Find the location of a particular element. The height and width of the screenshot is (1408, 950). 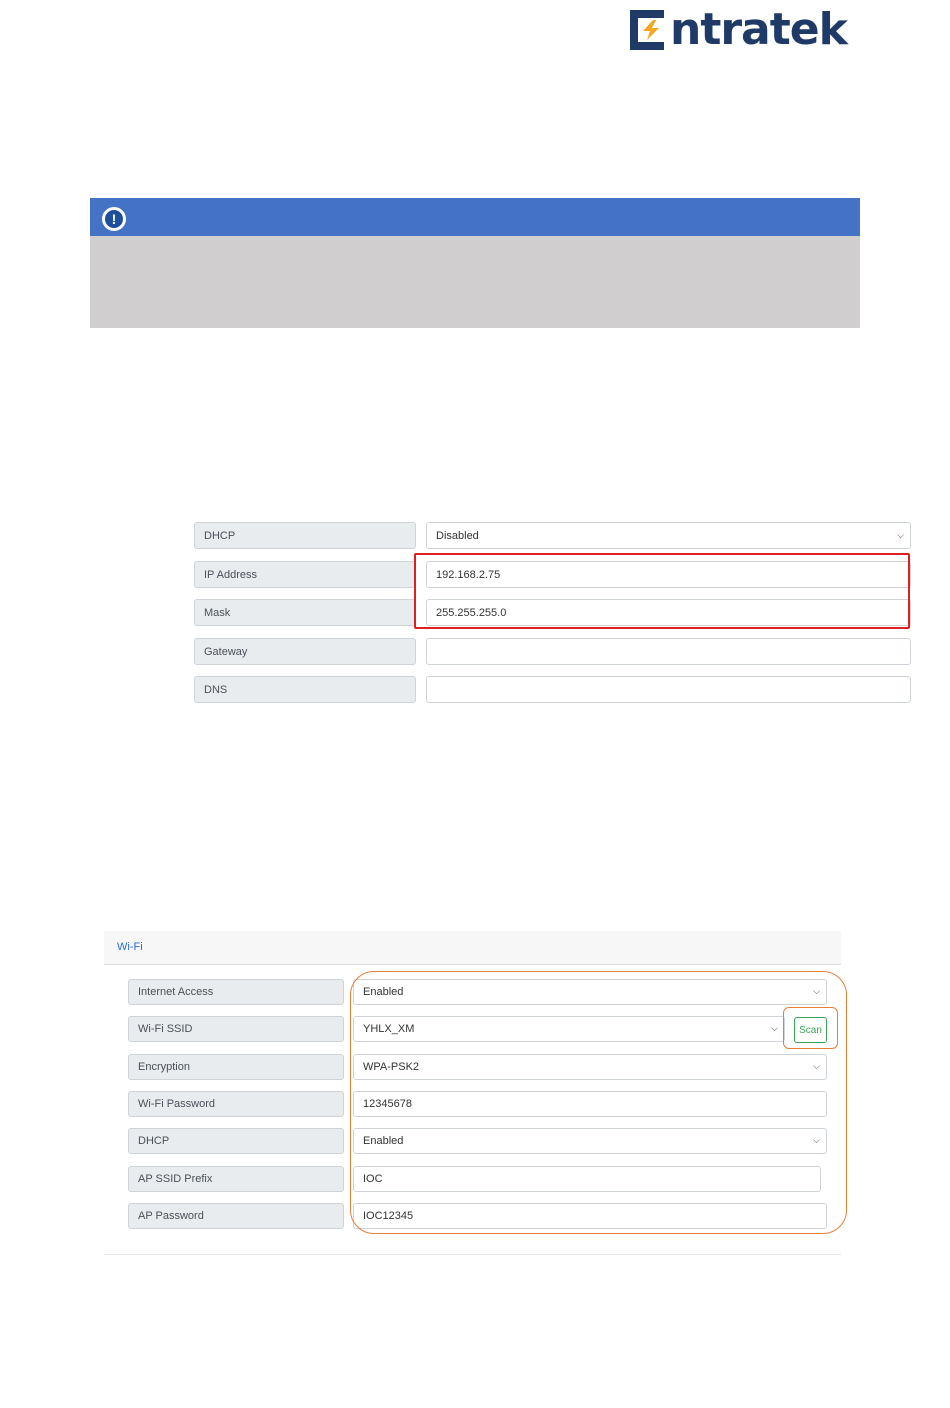

wifi-panel-header: Wi-Fi is located at coordinates (472, 948).